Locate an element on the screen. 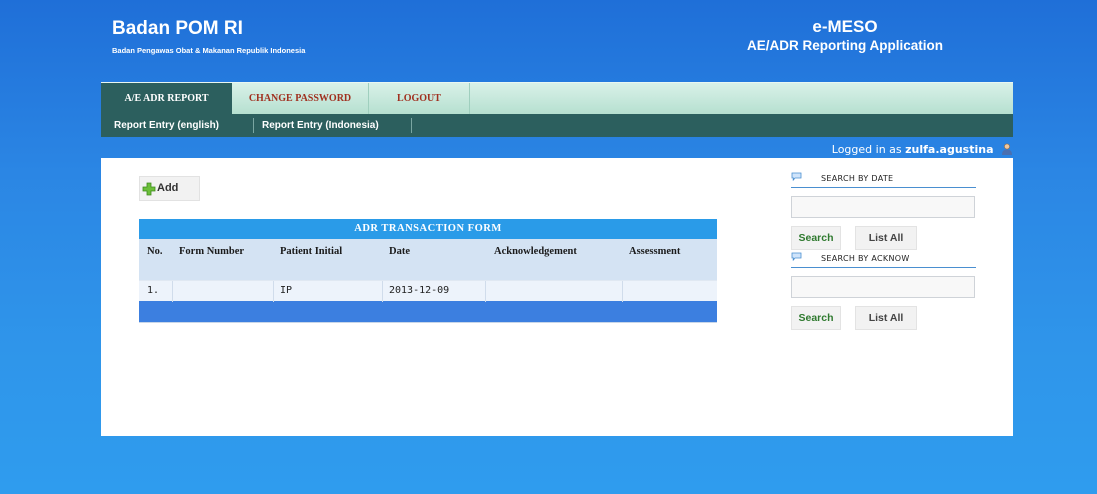 The height and width of the screenshot is (494, 1097). cell-date: 2013-12-09 is located at coordinates (419, 290).